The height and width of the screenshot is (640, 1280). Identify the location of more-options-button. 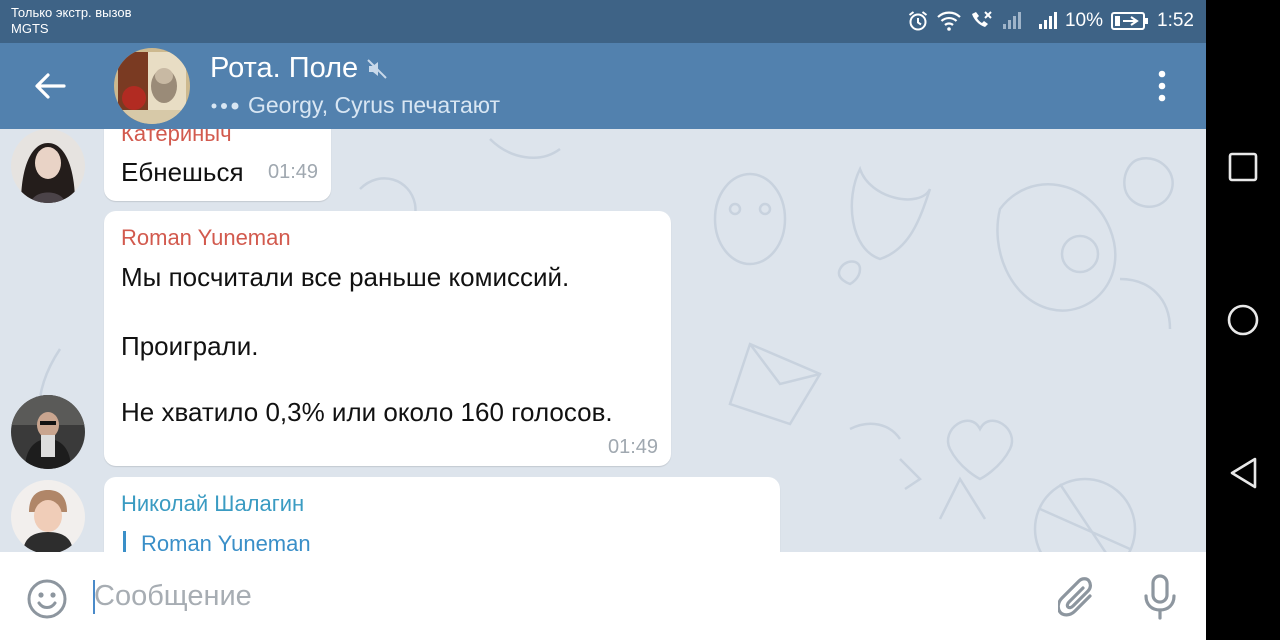
(1162, 86).